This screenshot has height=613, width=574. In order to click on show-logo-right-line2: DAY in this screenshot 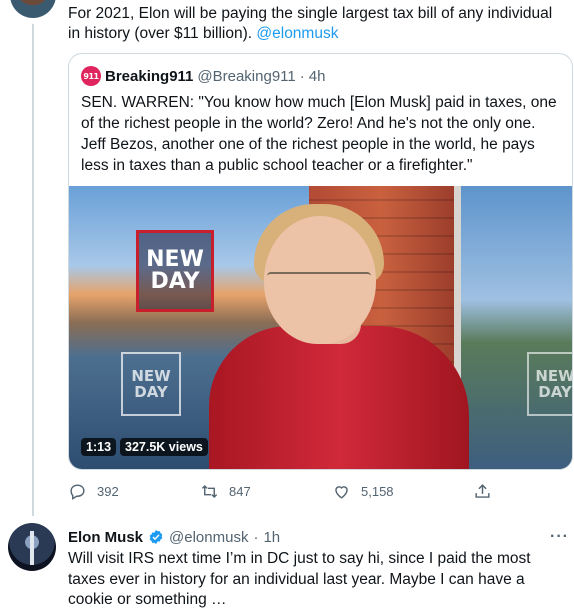, I will do `click(555, 392)`.